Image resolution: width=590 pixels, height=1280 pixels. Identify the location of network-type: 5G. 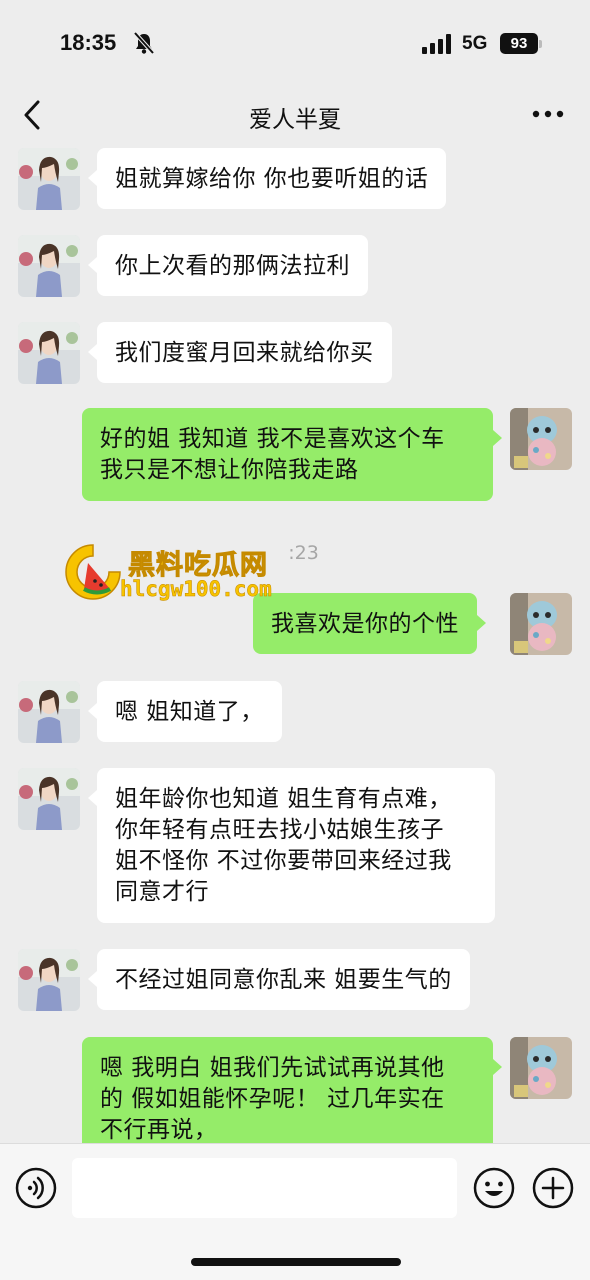
(475, 43).